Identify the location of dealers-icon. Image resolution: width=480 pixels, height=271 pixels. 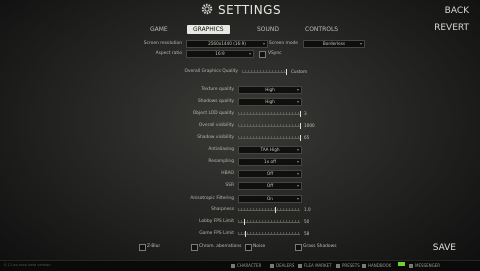
(272, 266).